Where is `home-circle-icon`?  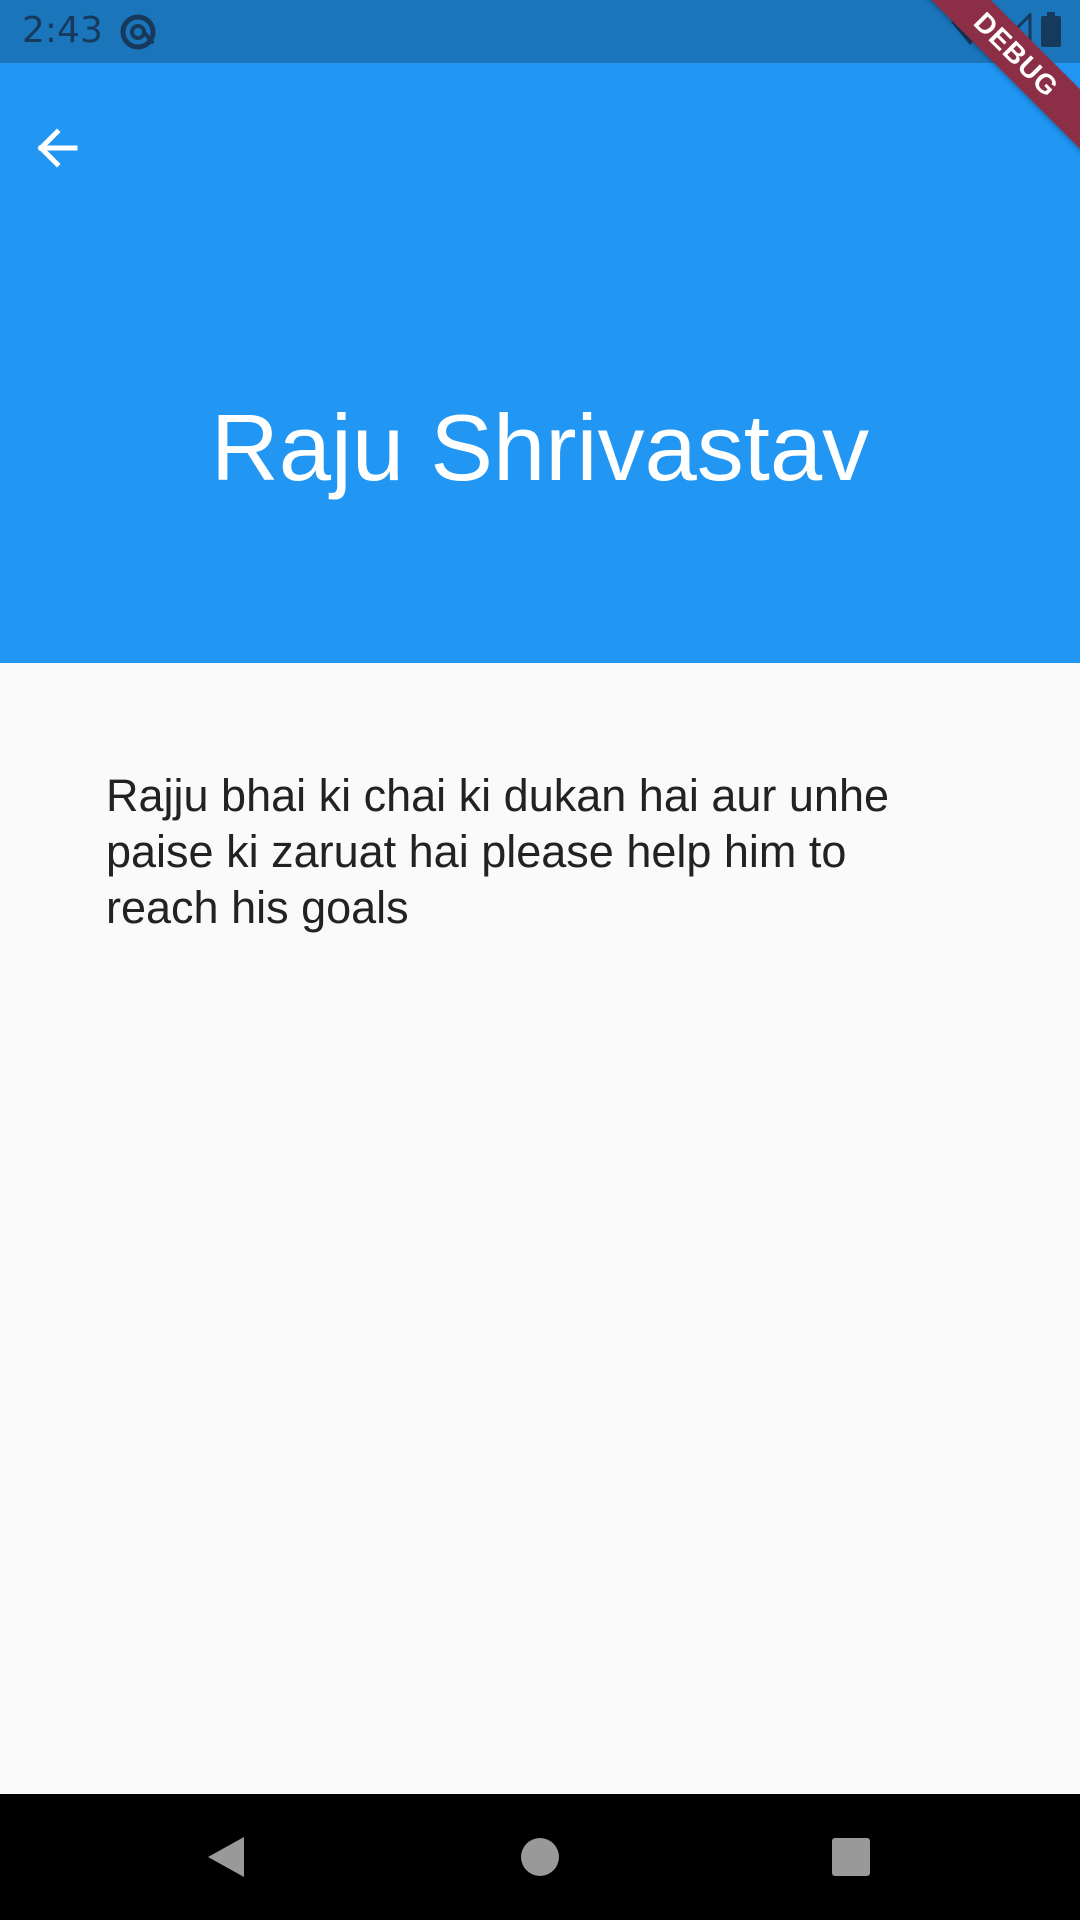
home-circle-icon is located at coordinates (540, 1859).